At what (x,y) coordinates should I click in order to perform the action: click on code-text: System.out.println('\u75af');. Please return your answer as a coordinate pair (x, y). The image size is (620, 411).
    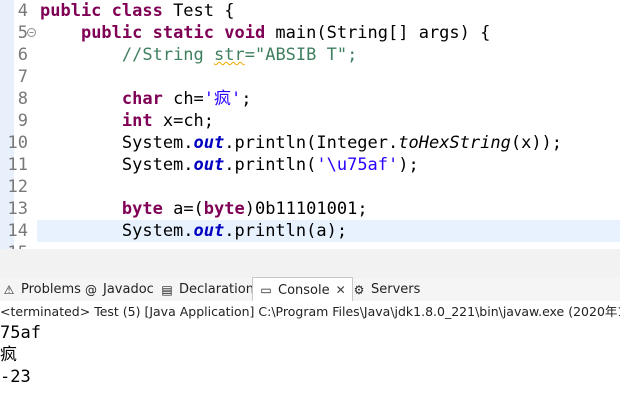
    Looking at the image, I should click on (229, 165).